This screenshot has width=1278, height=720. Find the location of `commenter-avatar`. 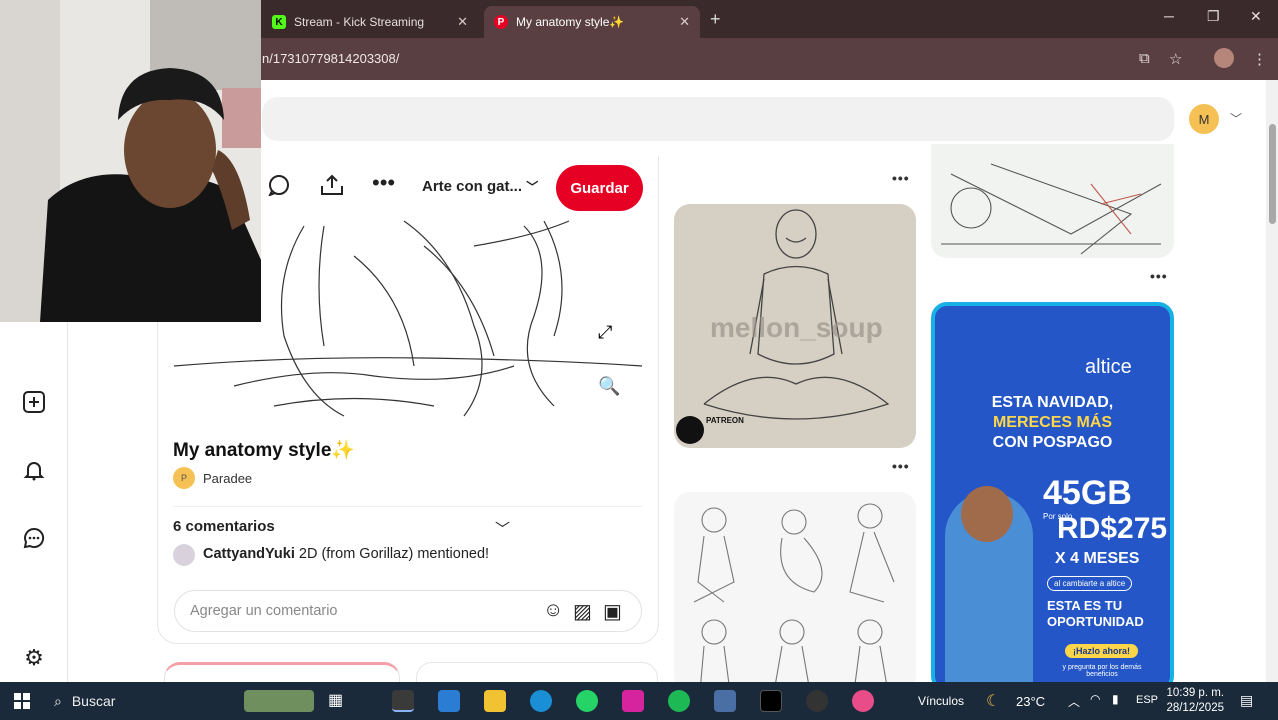

commenter-avatar is located at coordinates (184, 555).